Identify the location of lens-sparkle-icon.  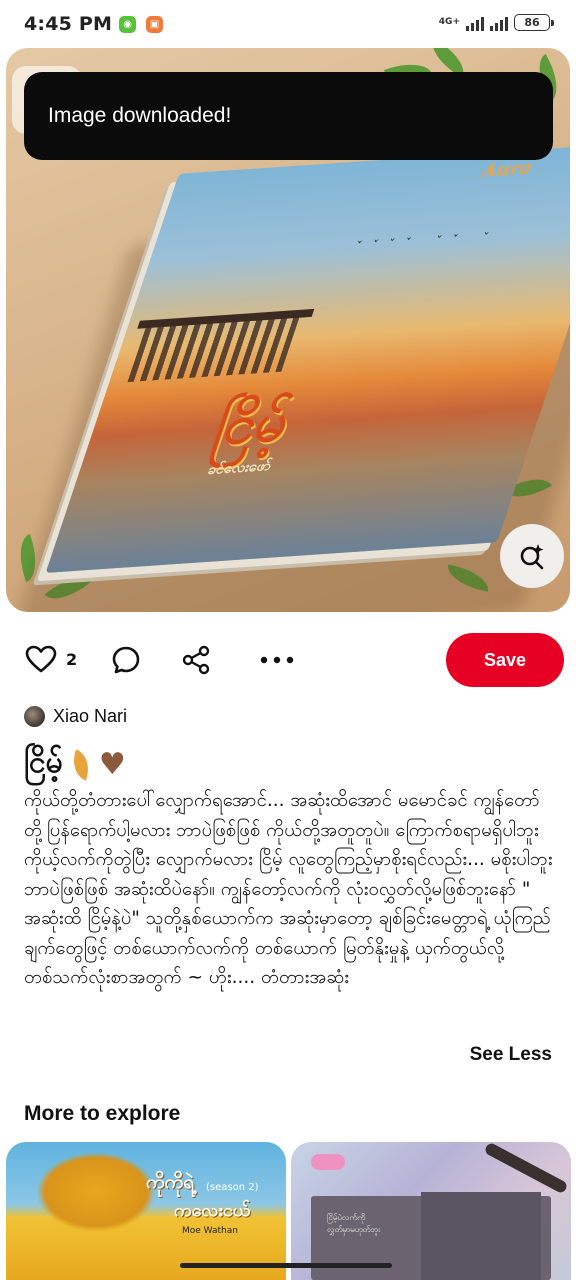
(532, 557).